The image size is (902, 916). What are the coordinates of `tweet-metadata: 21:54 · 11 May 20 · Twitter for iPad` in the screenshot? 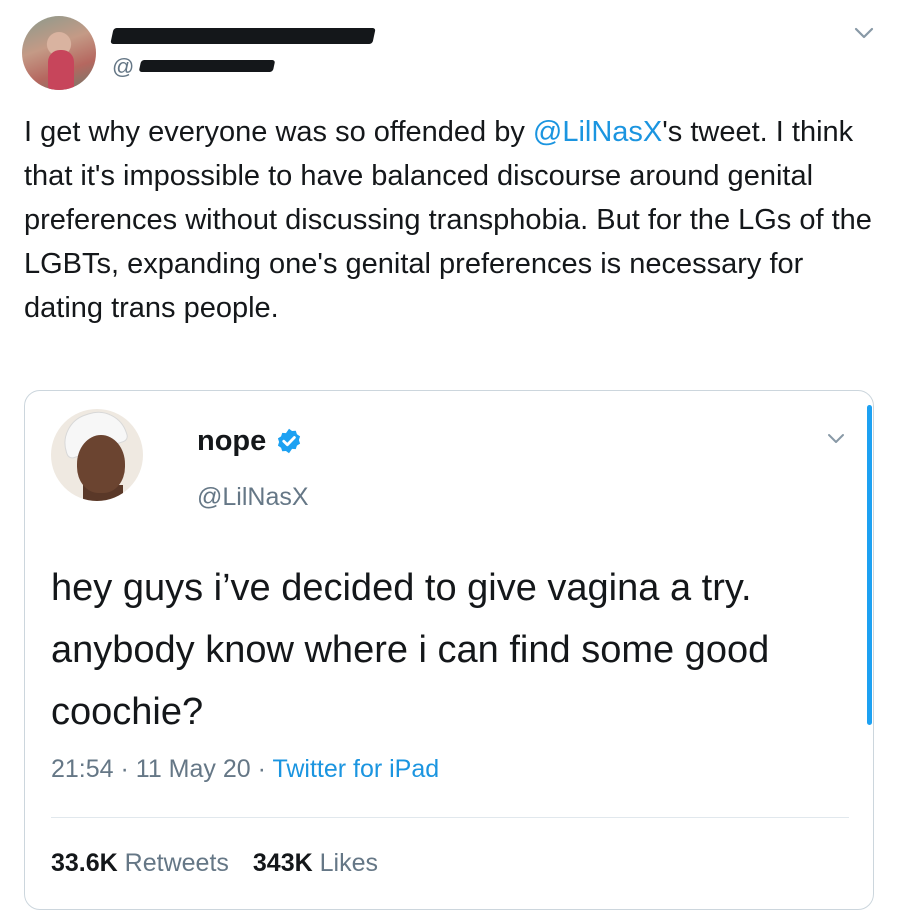 It's located at (245, 769).